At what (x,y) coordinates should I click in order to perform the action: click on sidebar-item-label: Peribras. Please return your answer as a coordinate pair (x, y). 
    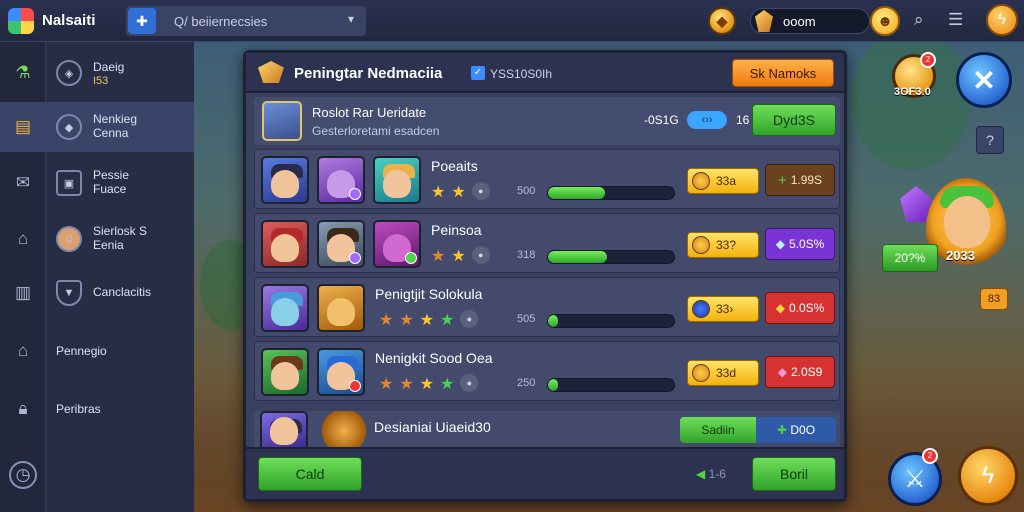
    Looking at the image, I should click on (78, 409).